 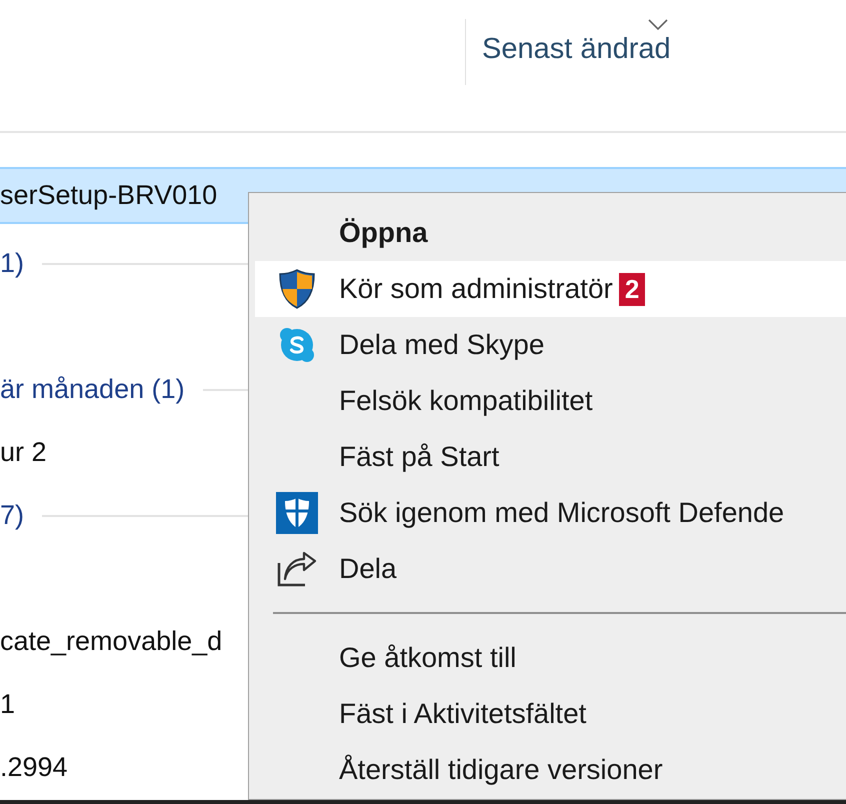 I want to click on step-badge: 2, so click(x=632, y=289).